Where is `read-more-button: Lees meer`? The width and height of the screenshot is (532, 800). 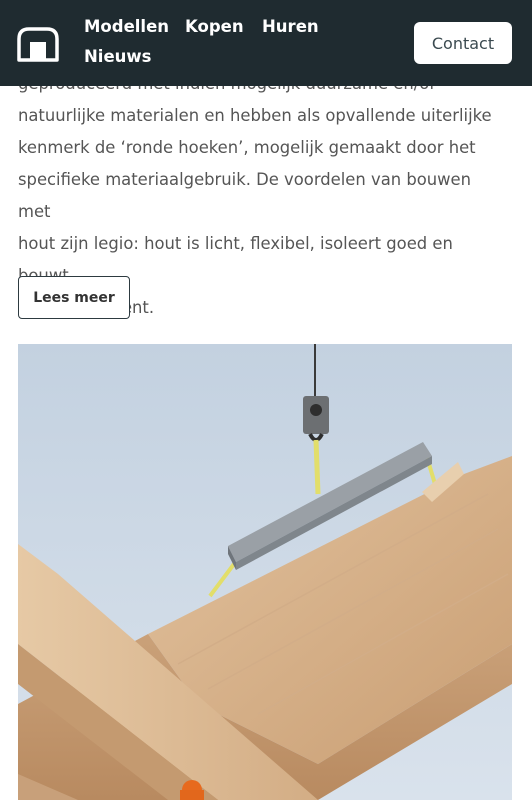 read-more-button: Lees meer is located at coordinates (74, 297).